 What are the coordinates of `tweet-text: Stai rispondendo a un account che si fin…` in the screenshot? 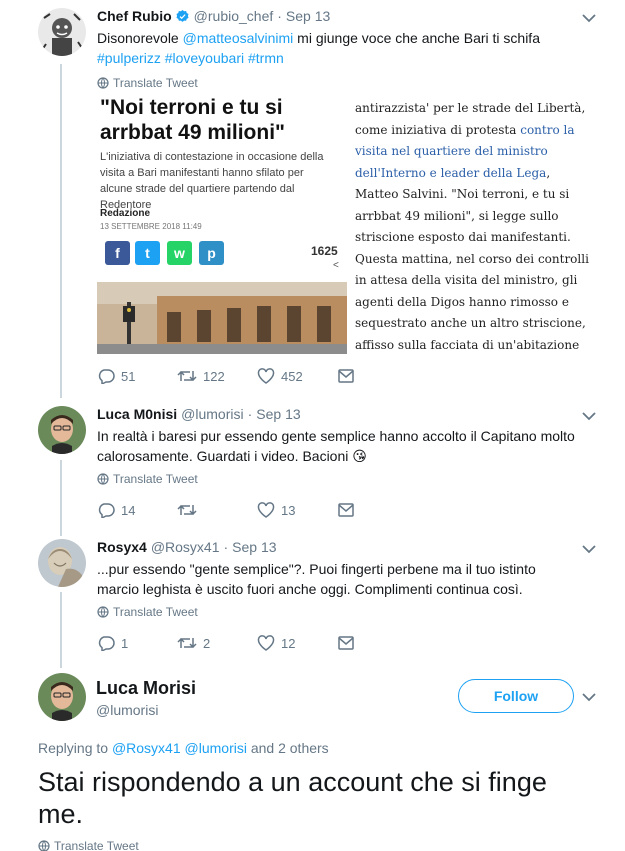 It's located at (292, 798).